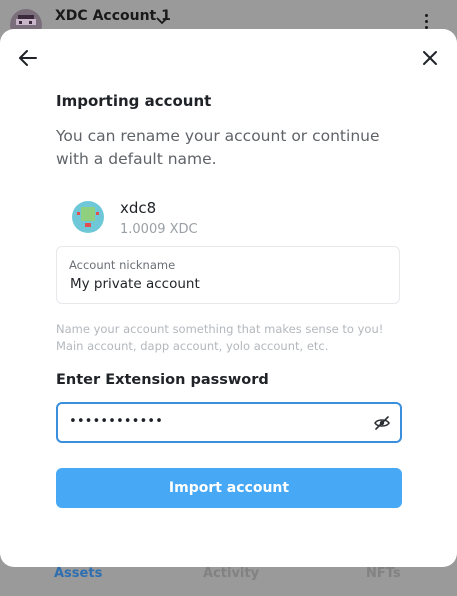 Image resolution: width=457 pixels, height=596 pixels. Describe the element at coordinates (162, 21) in the screenshot. I see `chevron-down-icon` at that location.